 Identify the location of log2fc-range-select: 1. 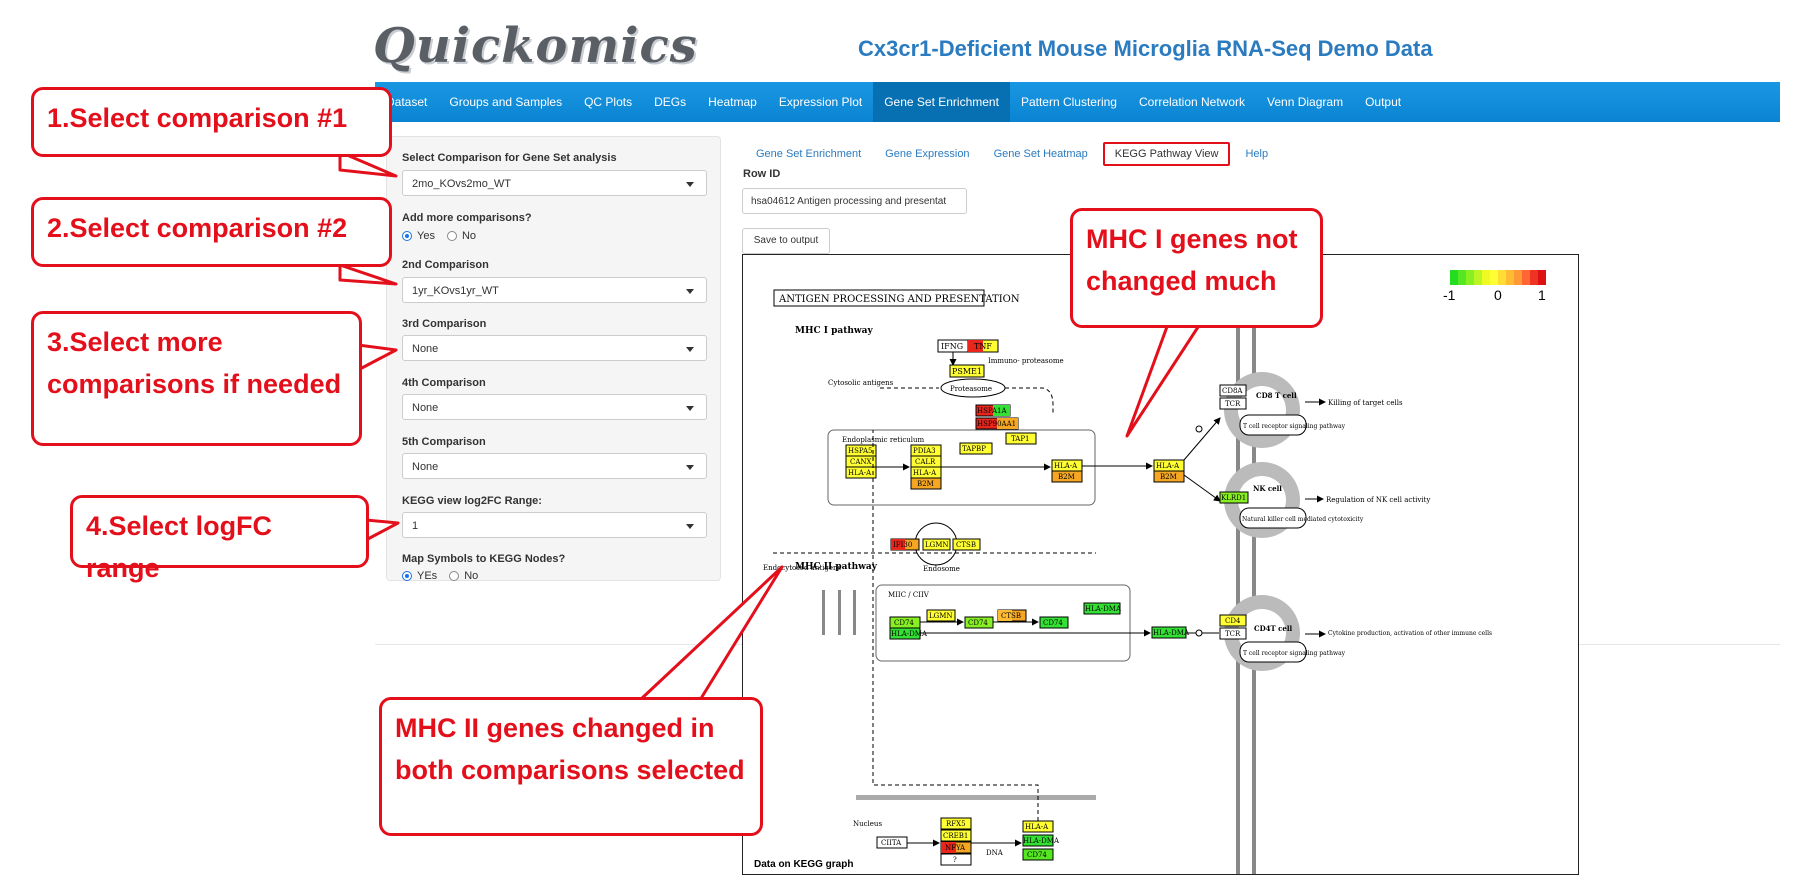
(554, 525).